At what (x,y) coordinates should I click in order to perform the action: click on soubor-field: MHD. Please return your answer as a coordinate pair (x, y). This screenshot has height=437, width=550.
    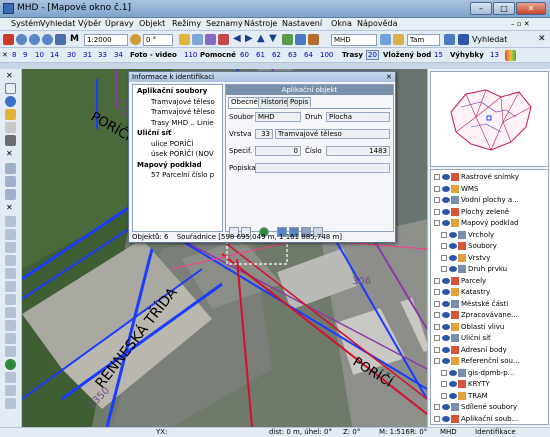
    Looking at the image, I should click on (278, 117).